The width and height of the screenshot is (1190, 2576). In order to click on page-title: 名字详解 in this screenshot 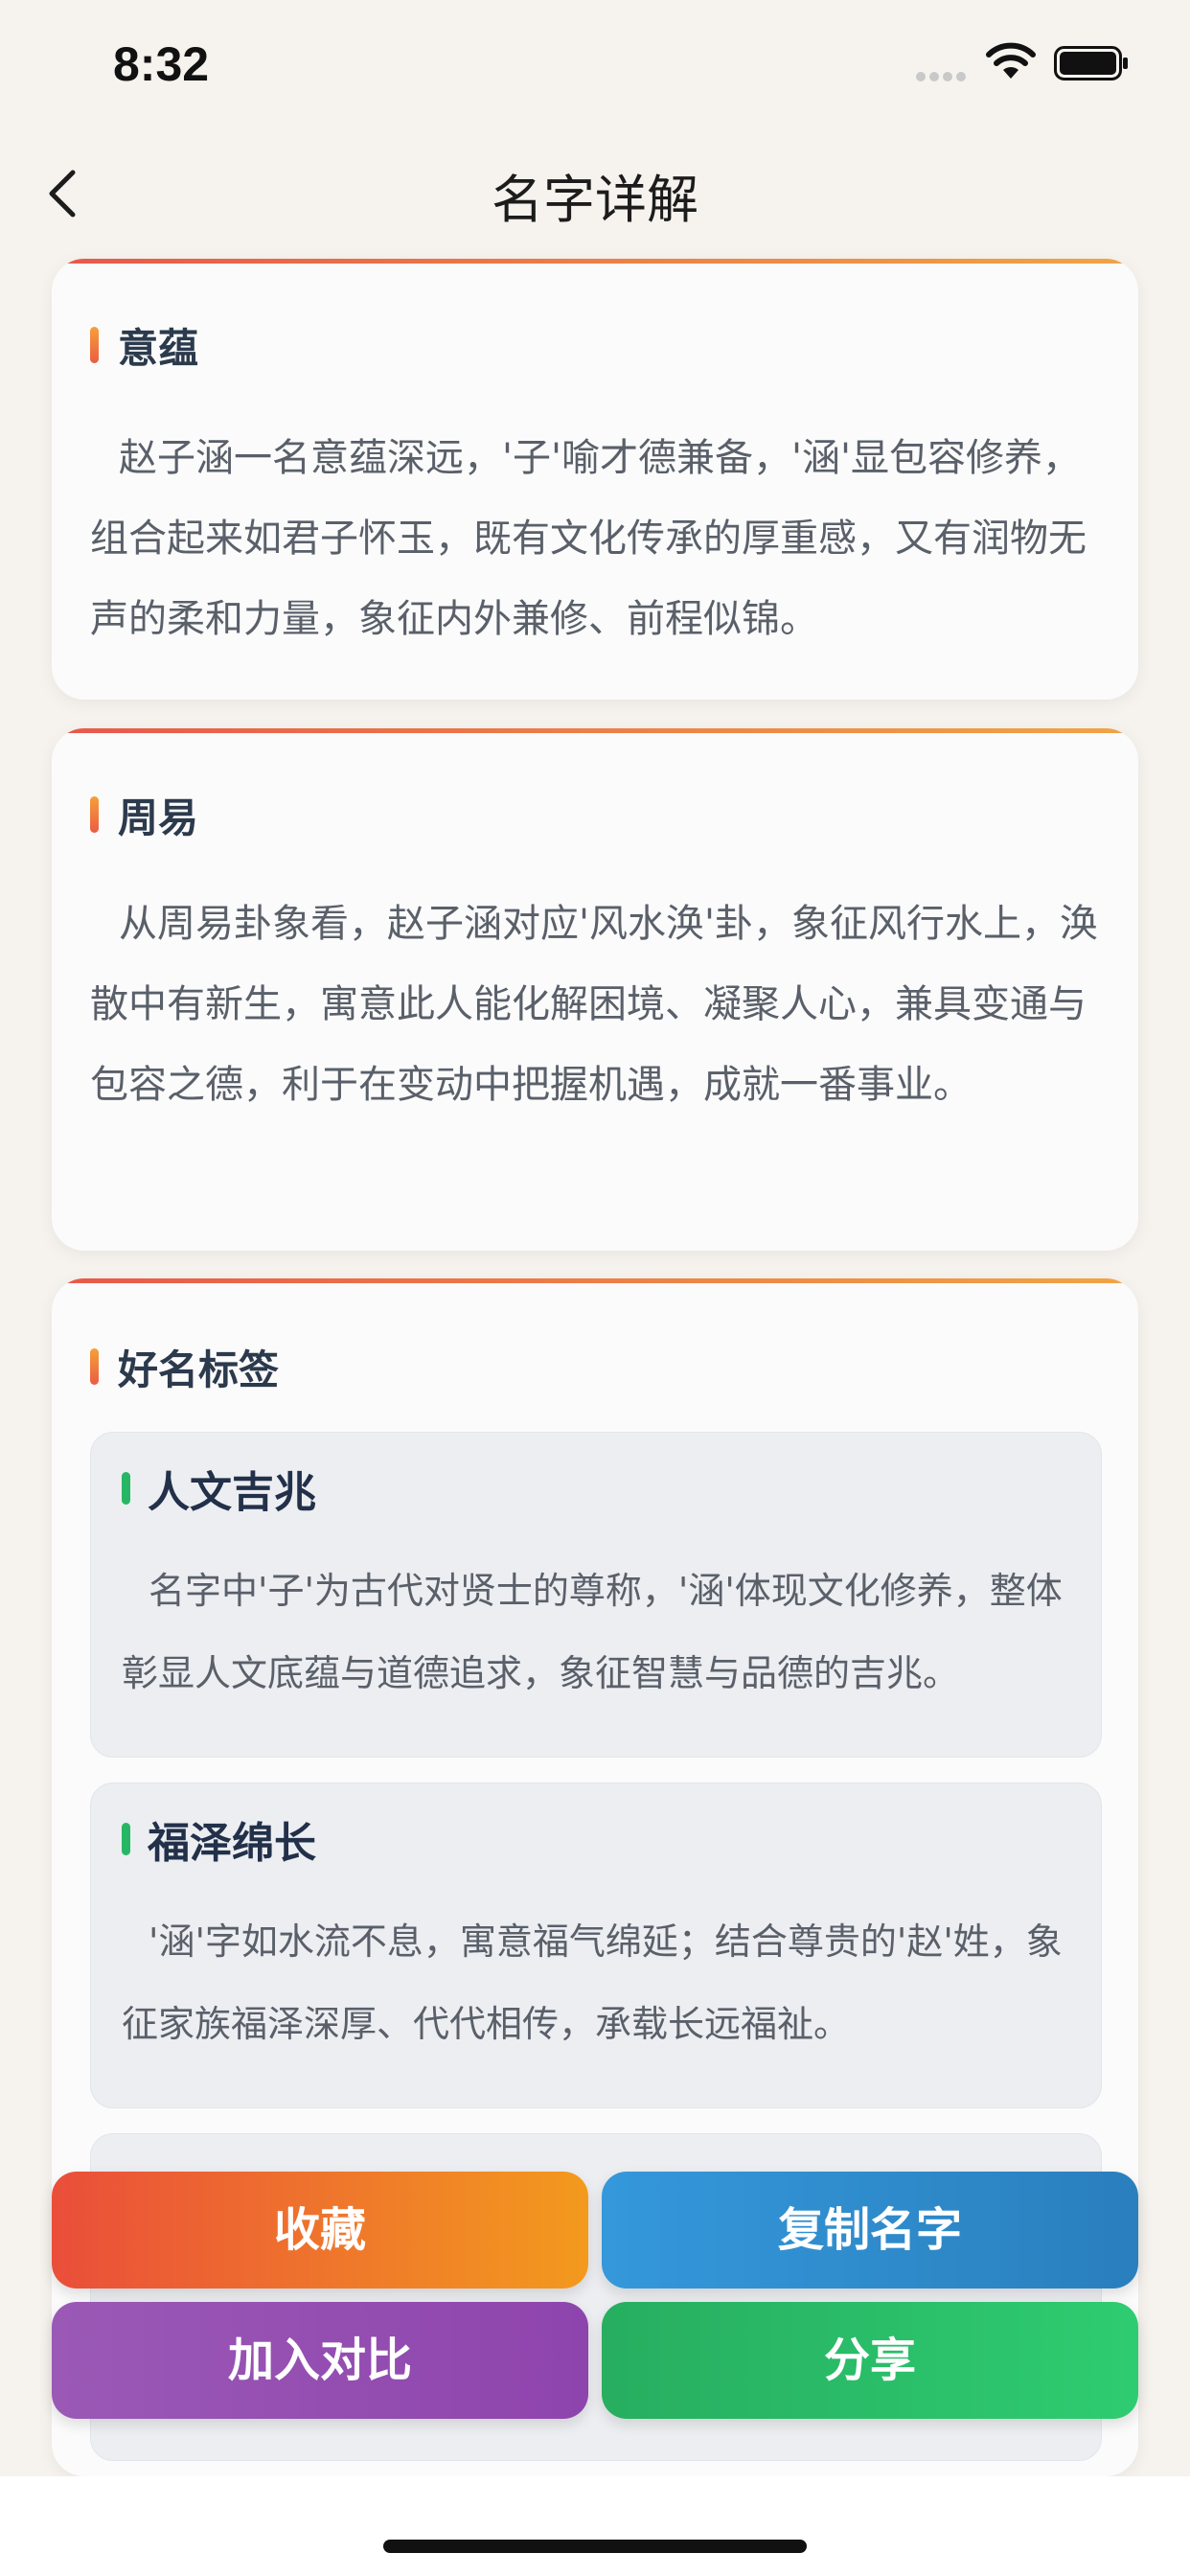, I will do `click(595, 200)`.